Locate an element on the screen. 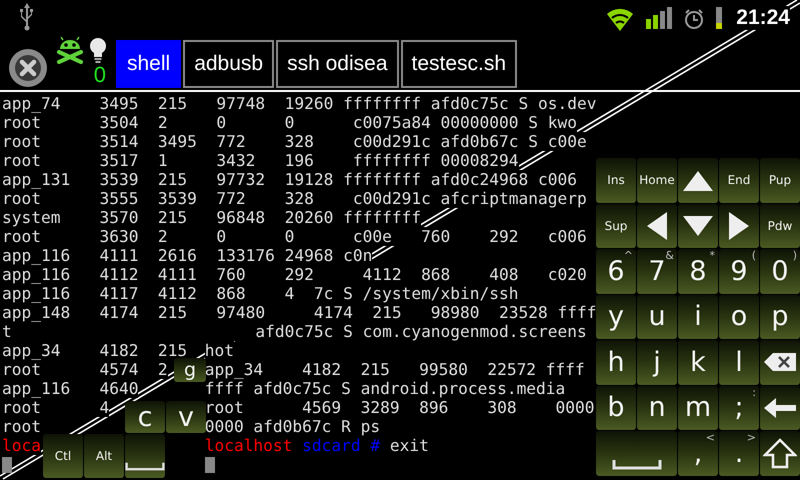  lightbulb-icon is located at coordinates (98, 50).